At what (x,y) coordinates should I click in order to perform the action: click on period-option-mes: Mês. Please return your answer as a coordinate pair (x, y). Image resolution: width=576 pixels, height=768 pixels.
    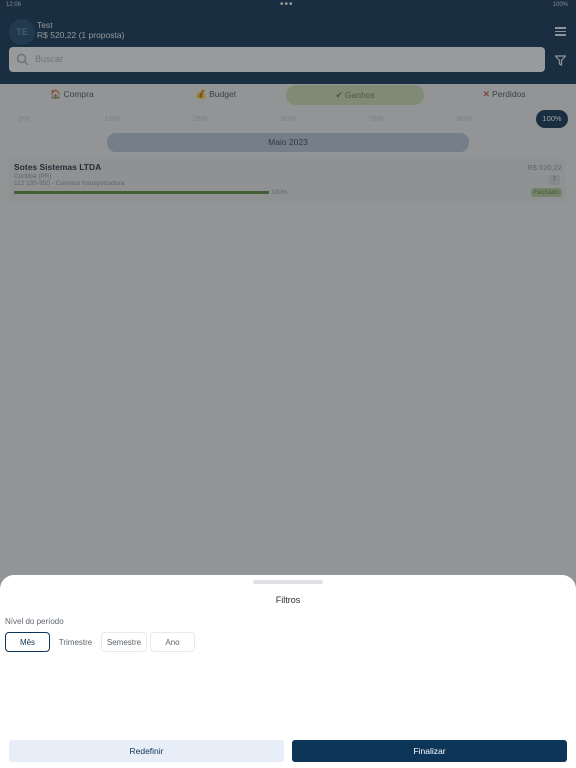
    Looking at the image, I should click on (27, 642).